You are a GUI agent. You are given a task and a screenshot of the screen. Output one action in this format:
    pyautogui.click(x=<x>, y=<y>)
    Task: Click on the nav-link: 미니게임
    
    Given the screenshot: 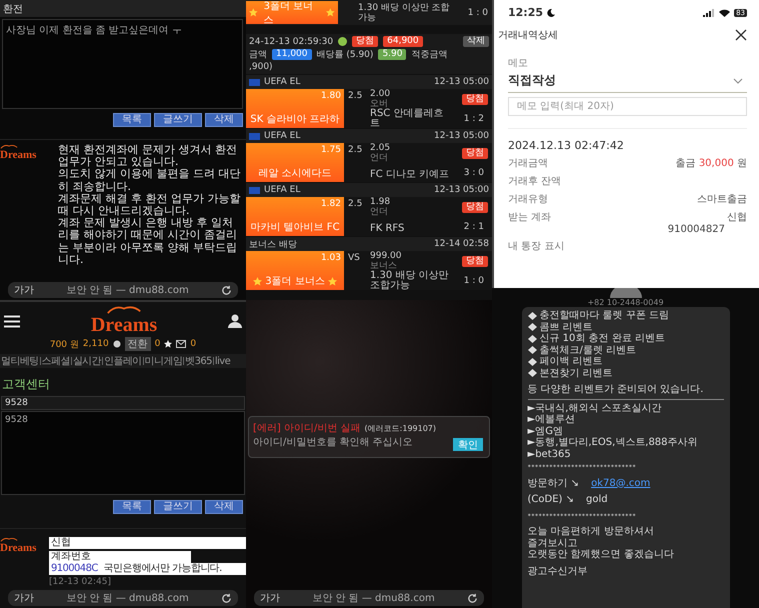 What is the action you would take?
    pyautogui.click(x=164, y=361)
    